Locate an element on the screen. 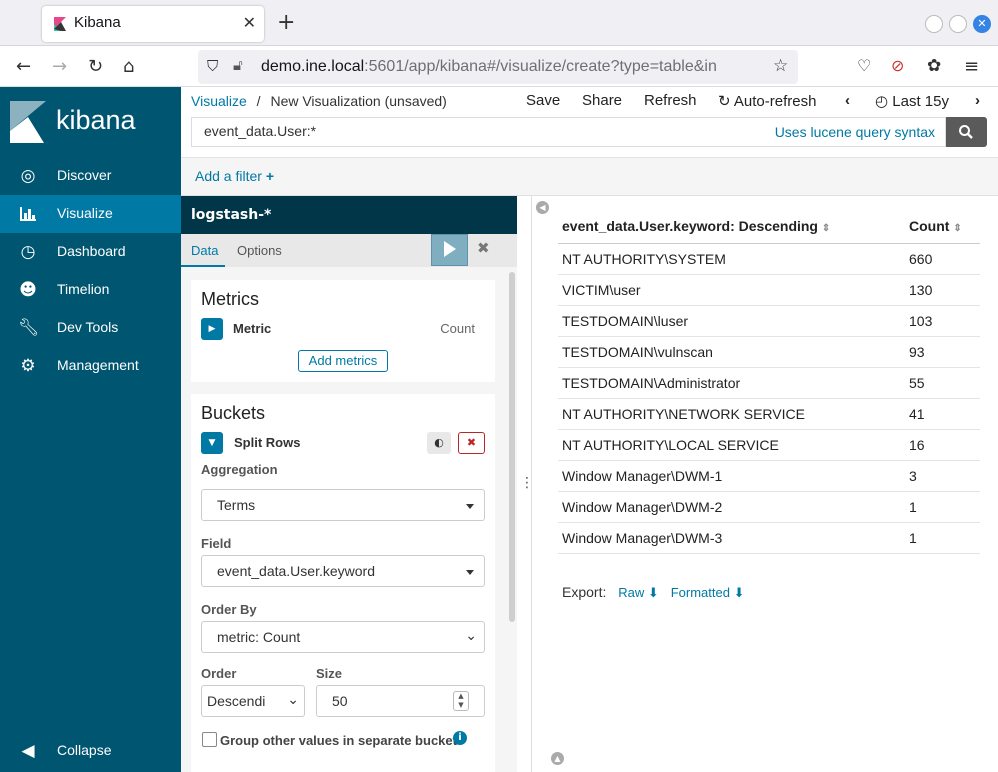 The image size is (998, 772). discard-changes-icon: ✖ is located at coordinates (483, 248).